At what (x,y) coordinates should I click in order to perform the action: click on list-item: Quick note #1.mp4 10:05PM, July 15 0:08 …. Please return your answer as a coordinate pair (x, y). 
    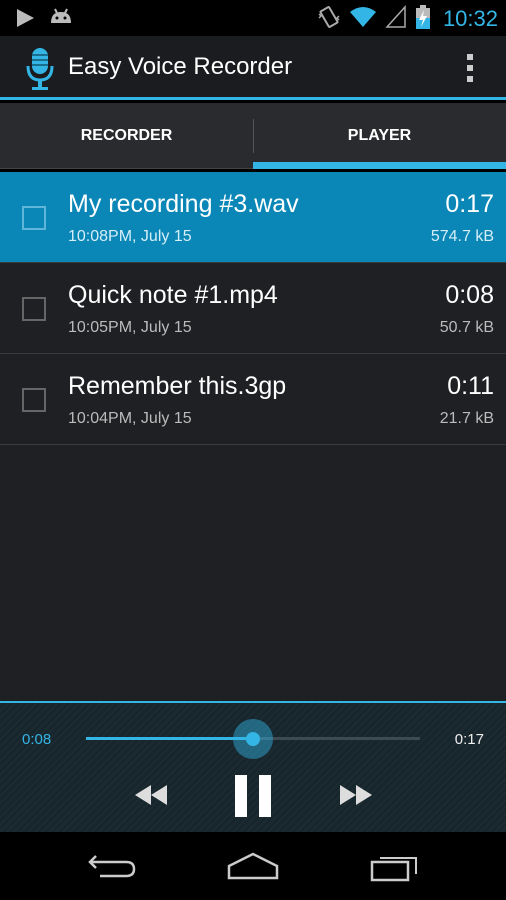
    Looking at the image, I should click on (253, 308).